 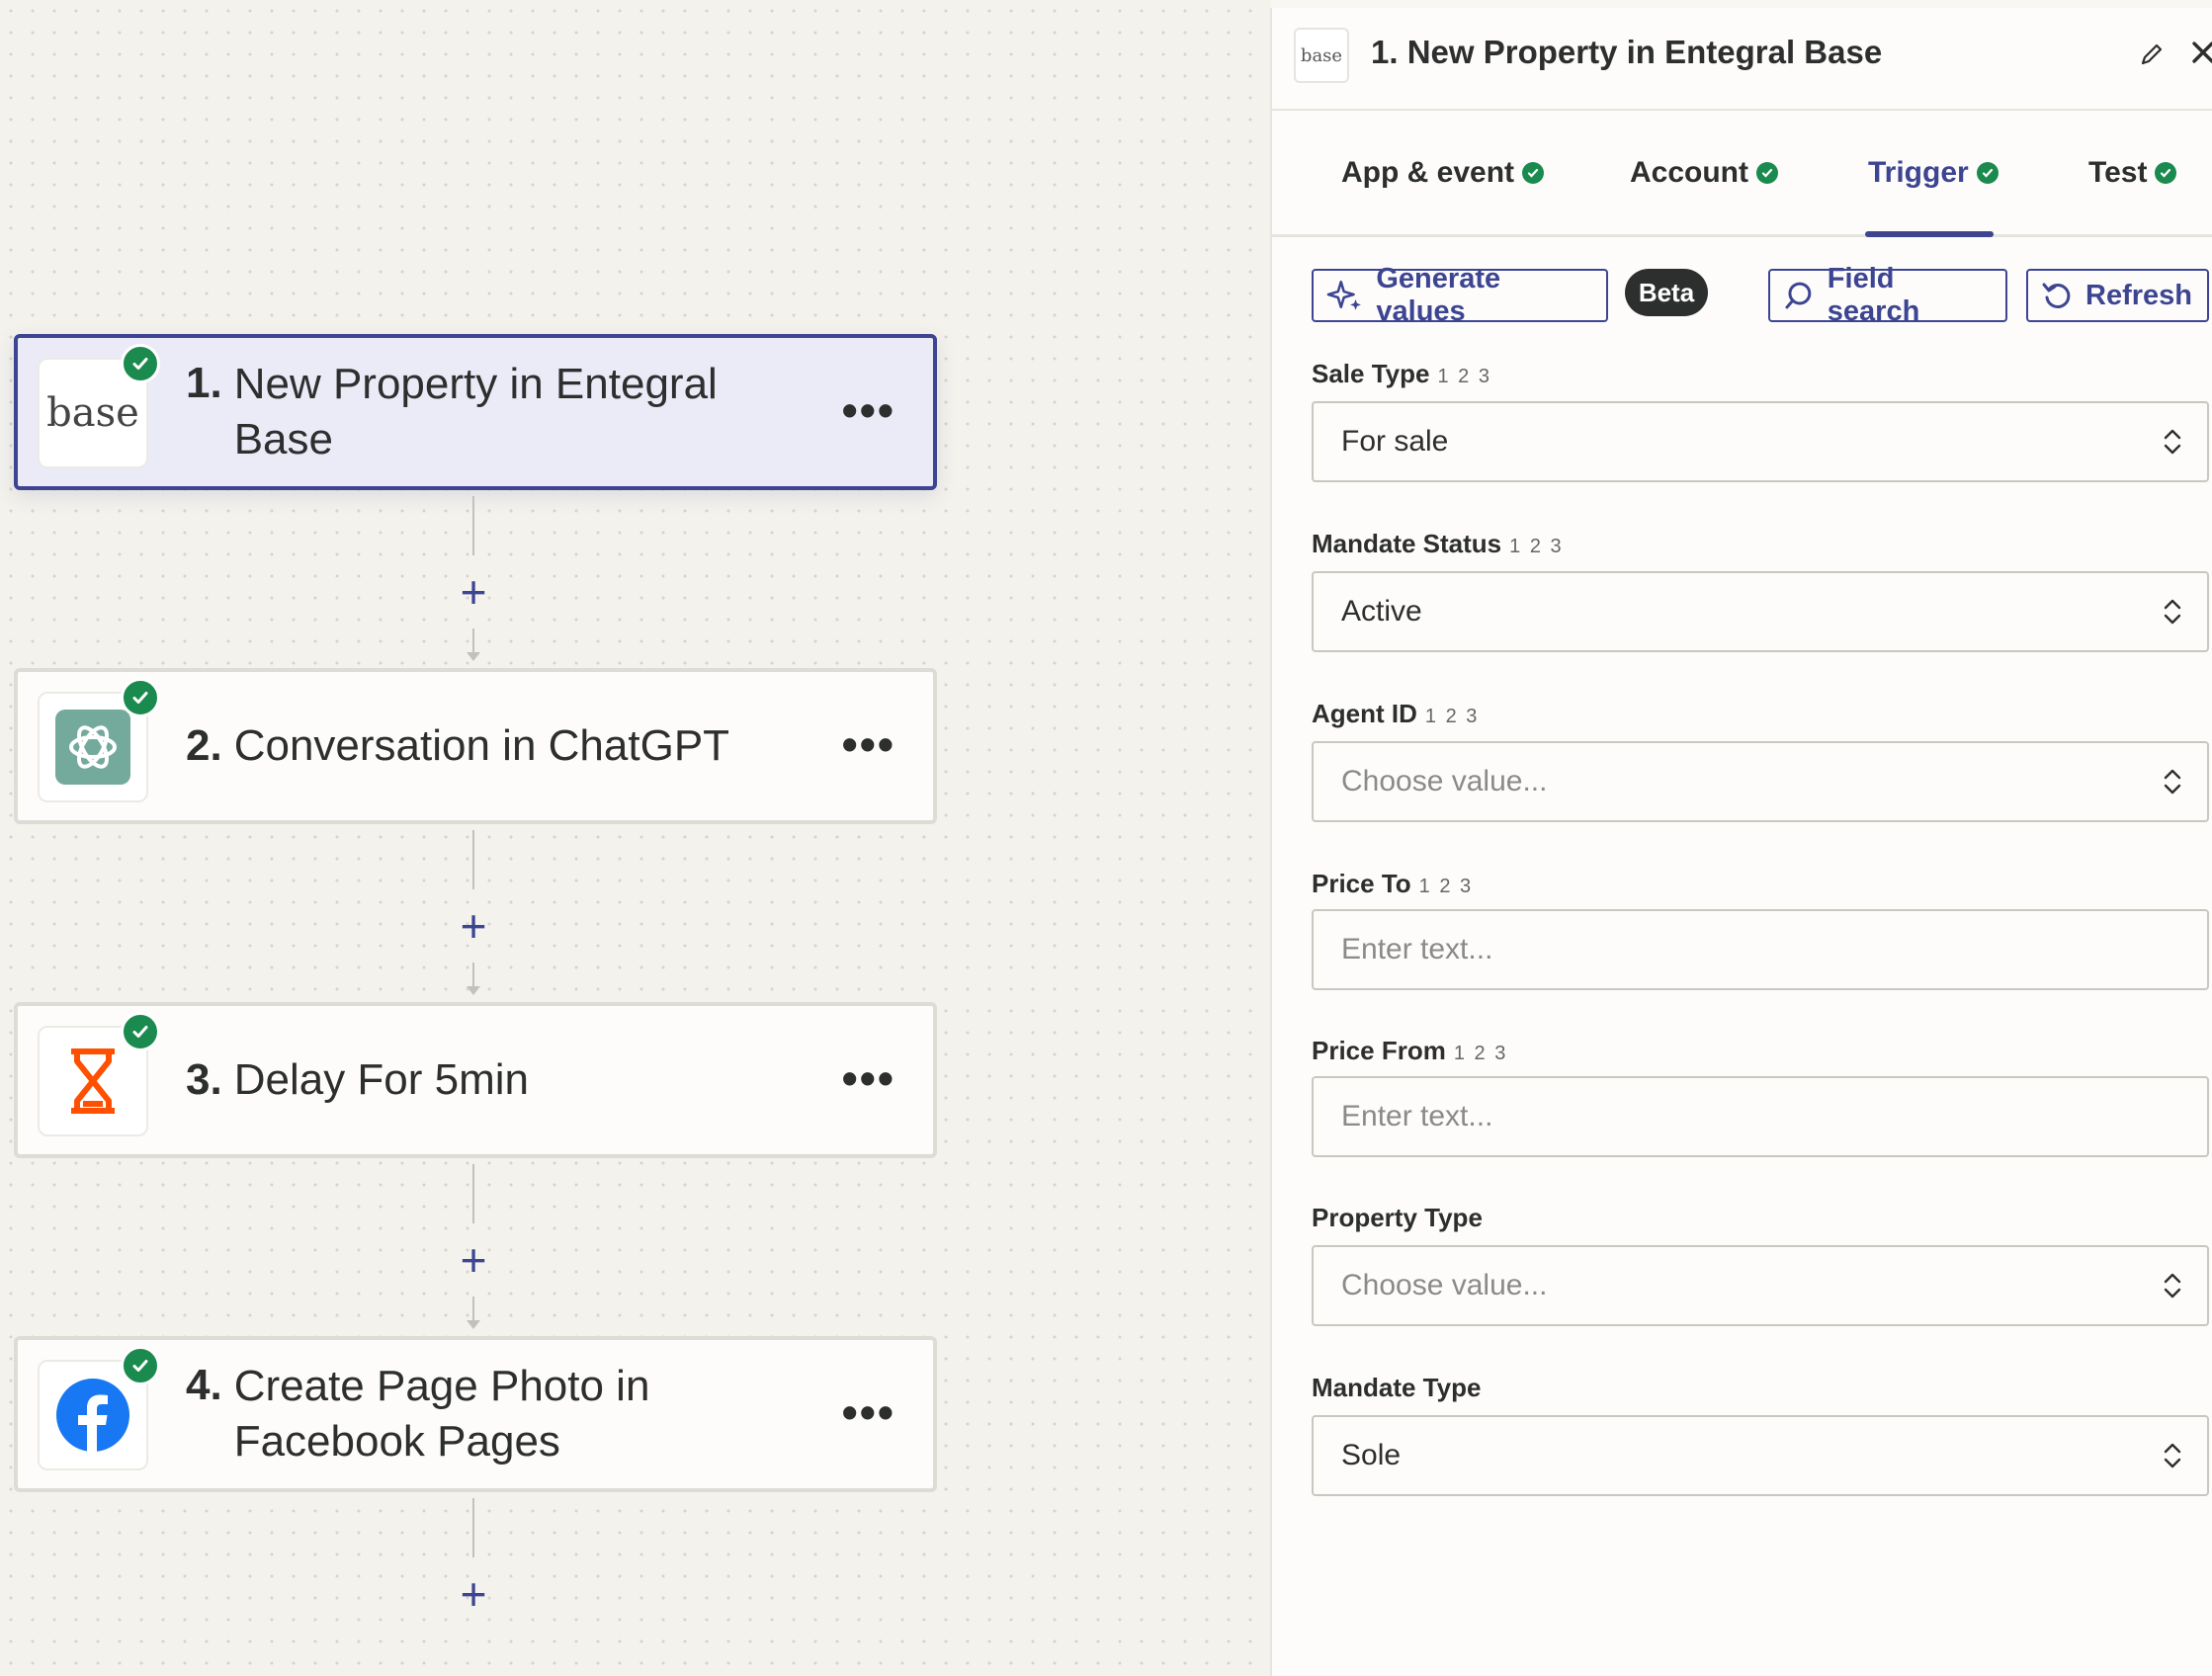 I want to click on step-label: Delay For 5min, so click(x=381, y=1079).